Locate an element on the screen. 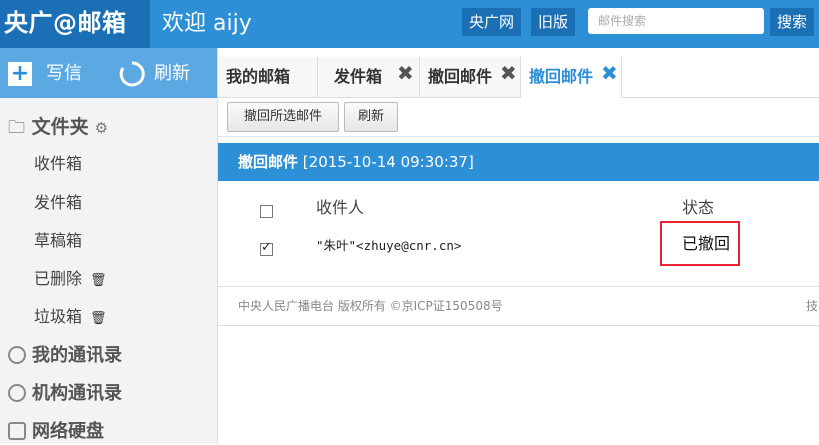 This screenshot has width=819, height=445. organization-icon is located at coordinates (17, 393).